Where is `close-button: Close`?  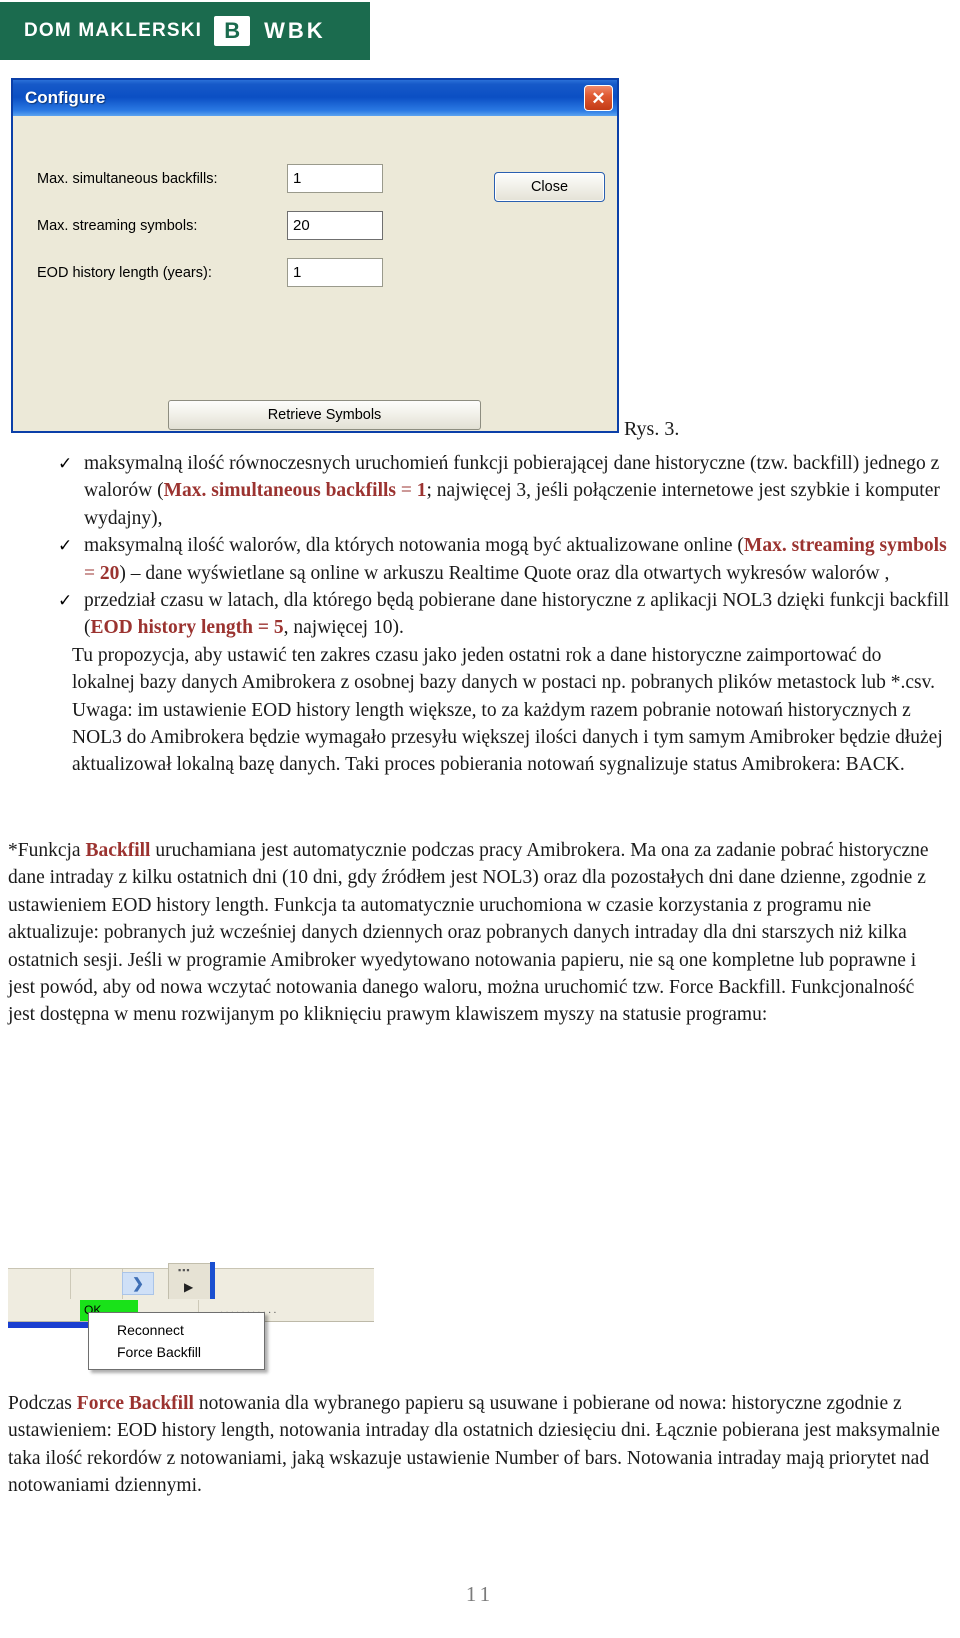
close-button: Close is located at coordinates (549, 187).